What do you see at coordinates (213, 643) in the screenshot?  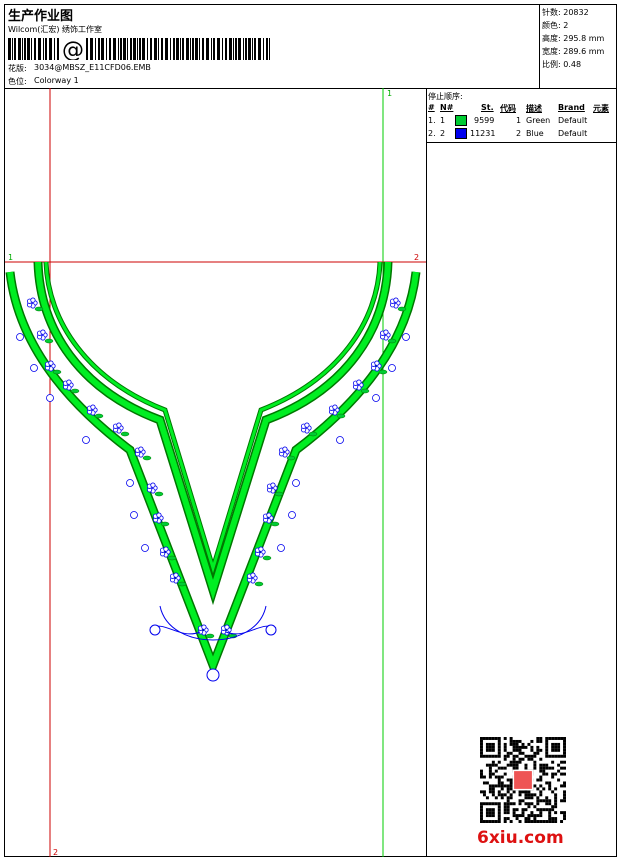 I see `lace-pendant` at bounding box center [213, 643].